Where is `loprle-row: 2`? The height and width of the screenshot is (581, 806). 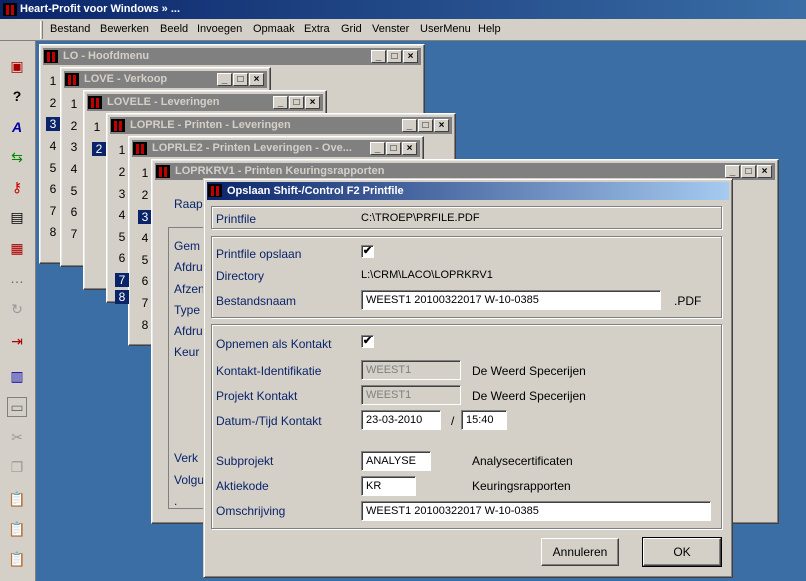
loprle-row: 2 is located at coordinates (122, 172).